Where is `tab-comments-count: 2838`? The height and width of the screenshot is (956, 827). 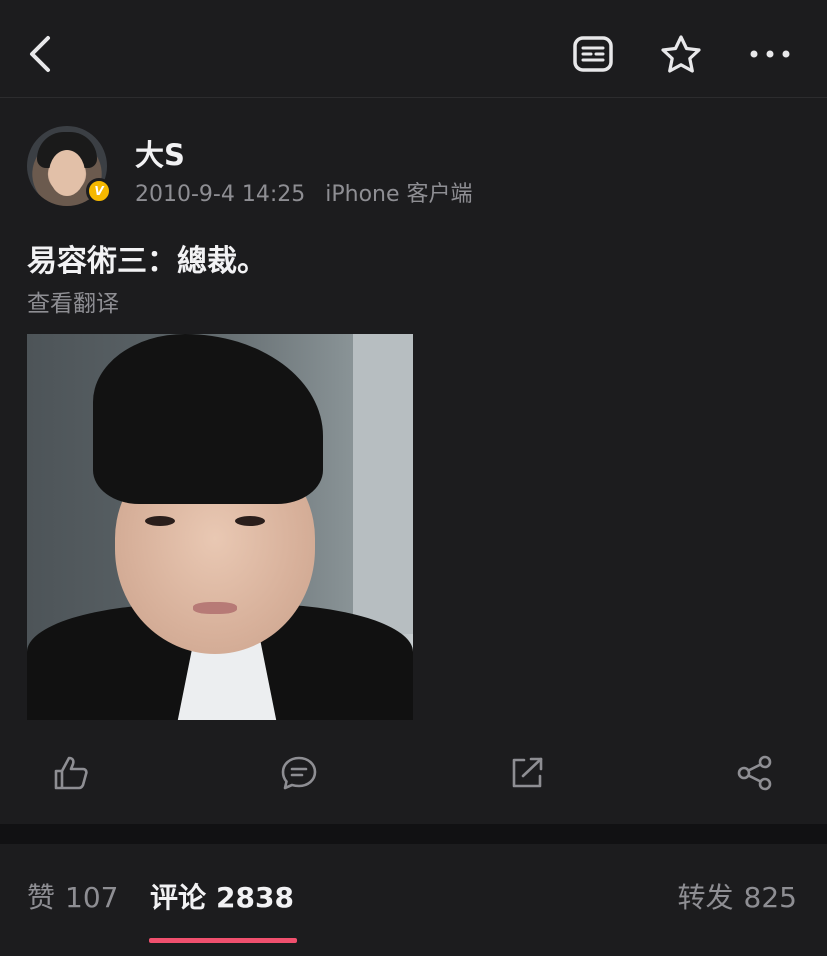 tab-comments-count: 2838 is located at coordinates (255, 897).